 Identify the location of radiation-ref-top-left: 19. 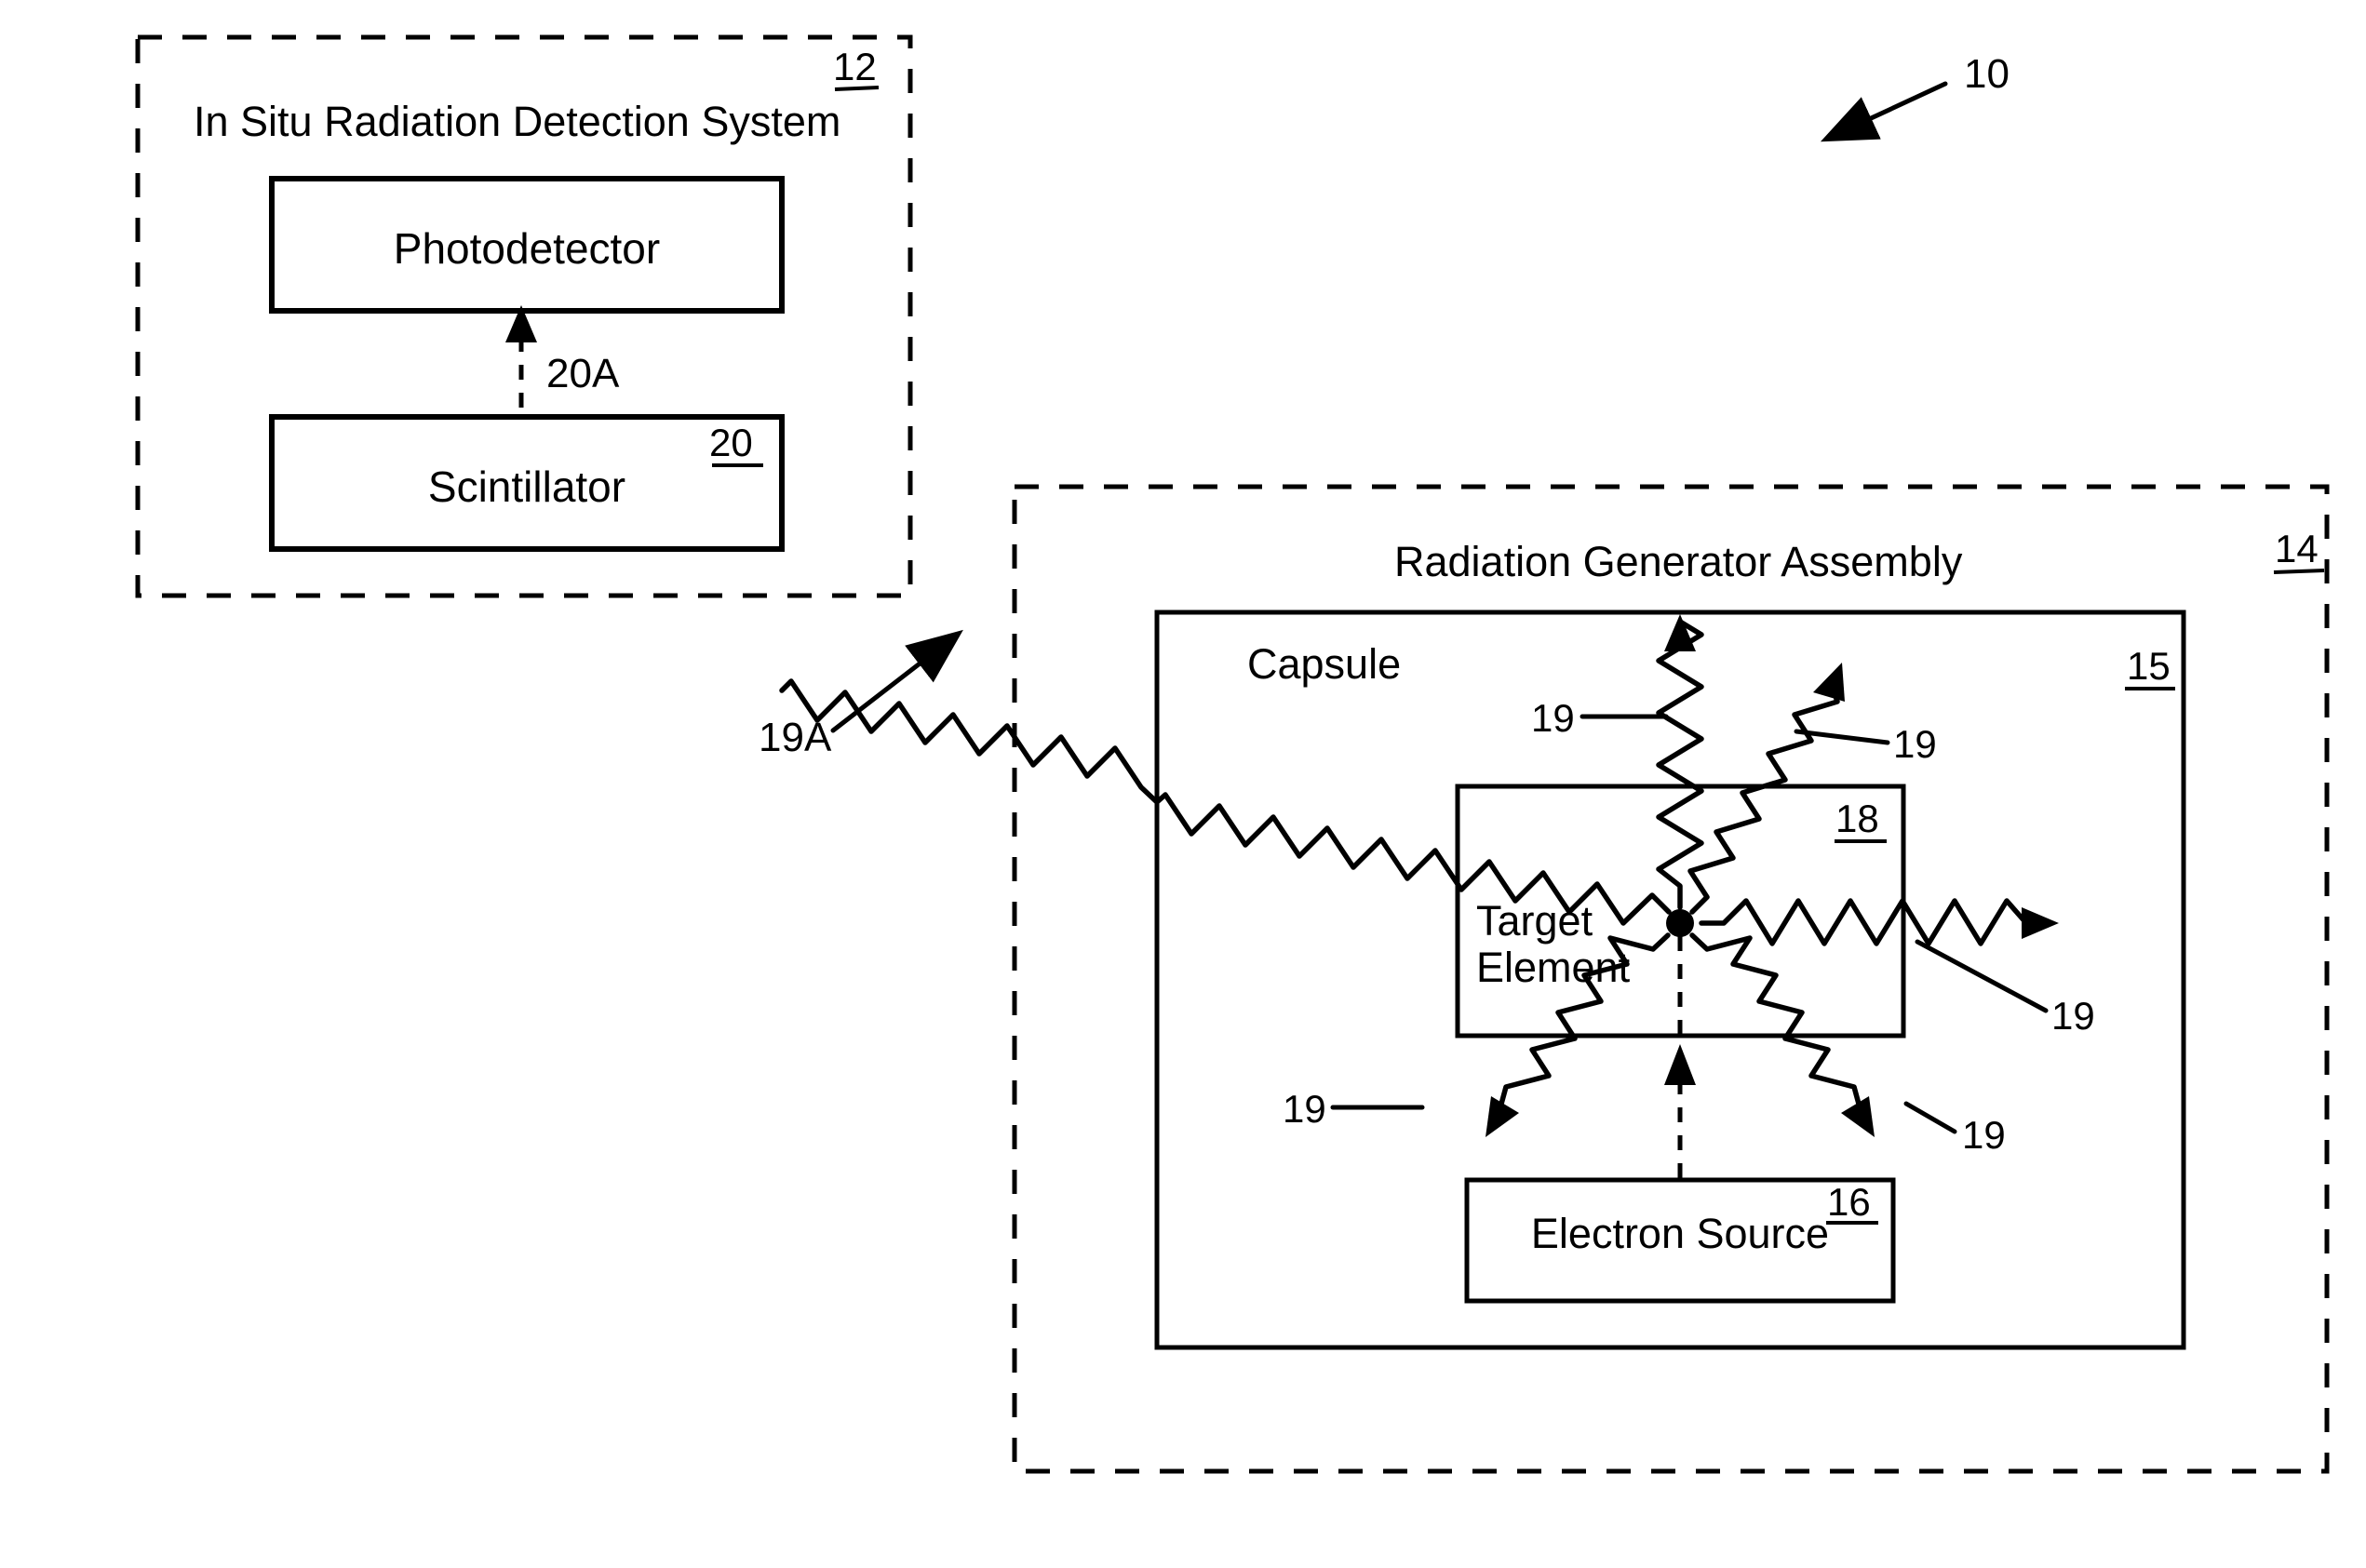
(1553, 718).